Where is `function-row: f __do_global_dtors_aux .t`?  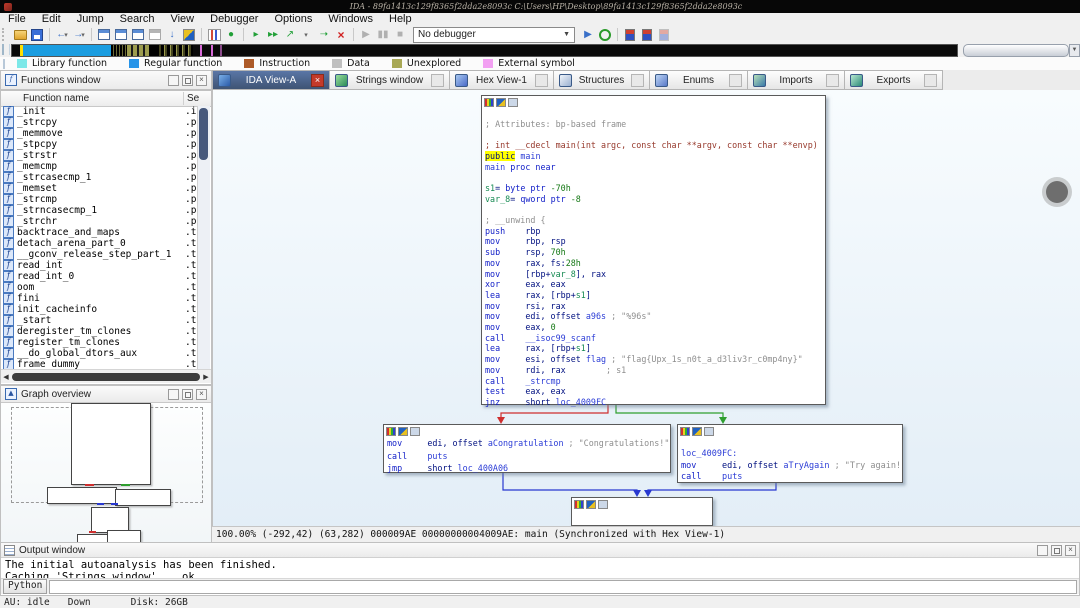 function-row: f __do_global_dtors_aux .t is located at coordinates (99, 353).